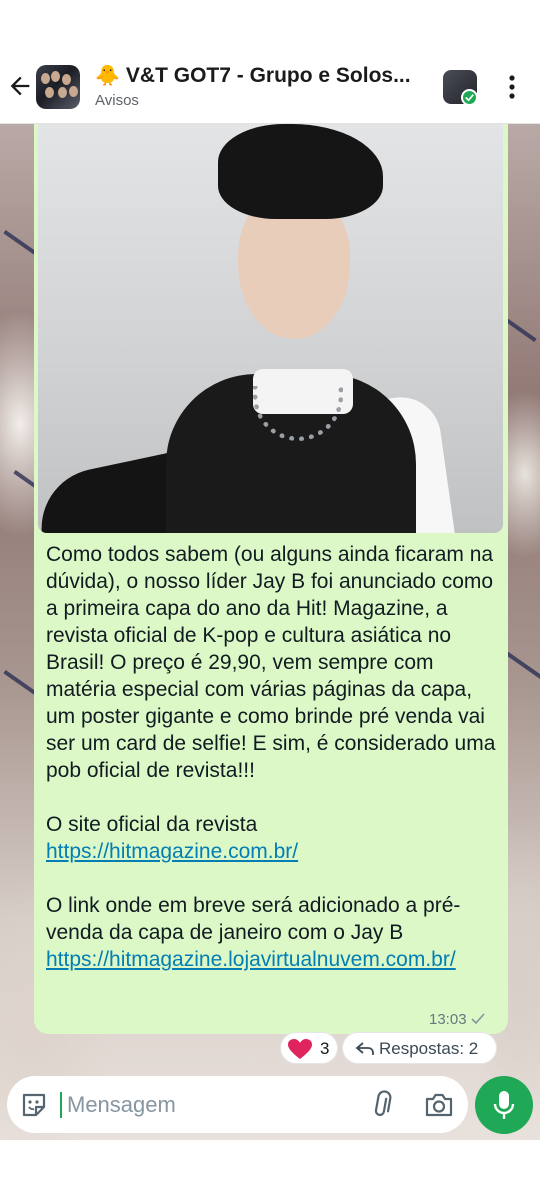 The width and height of the screenshot is (540, 1200). Describe the element at coordinates (61, 1105) in the screenshot. I see `text-cursor` at that location.